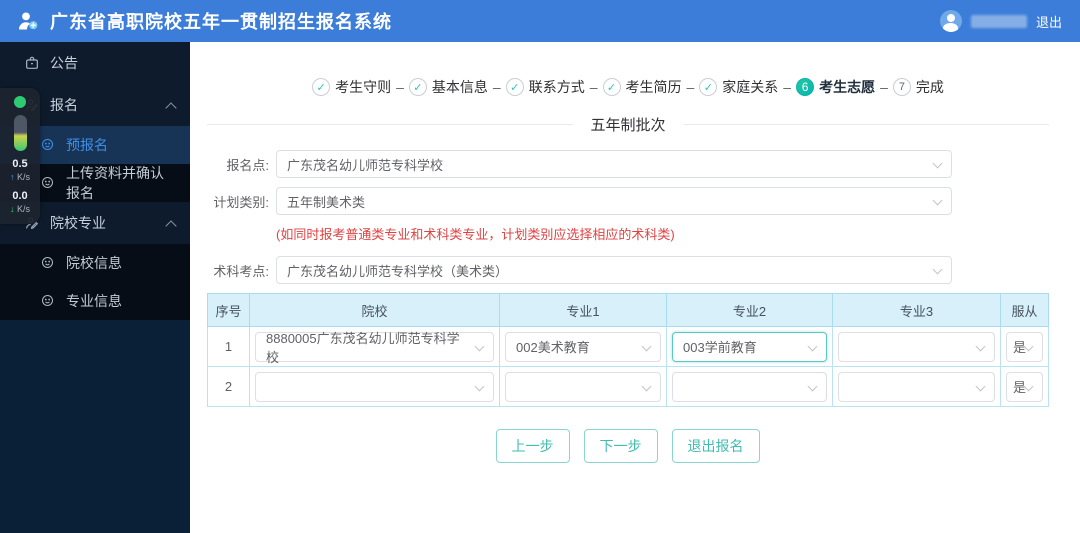  I want to click on obey-select-row1: 是, so click(1024, 346).